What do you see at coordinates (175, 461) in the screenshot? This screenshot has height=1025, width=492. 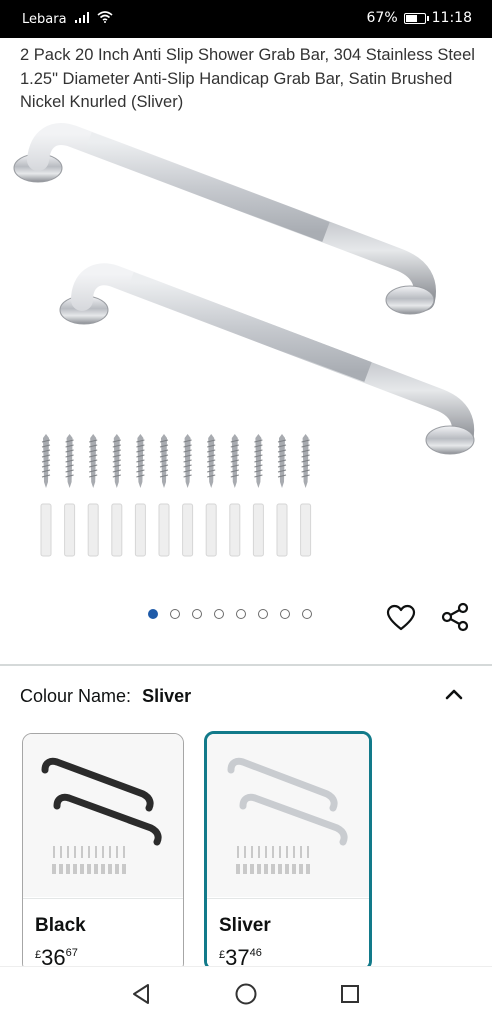 I see `screws` at bounding box center [175, 461].